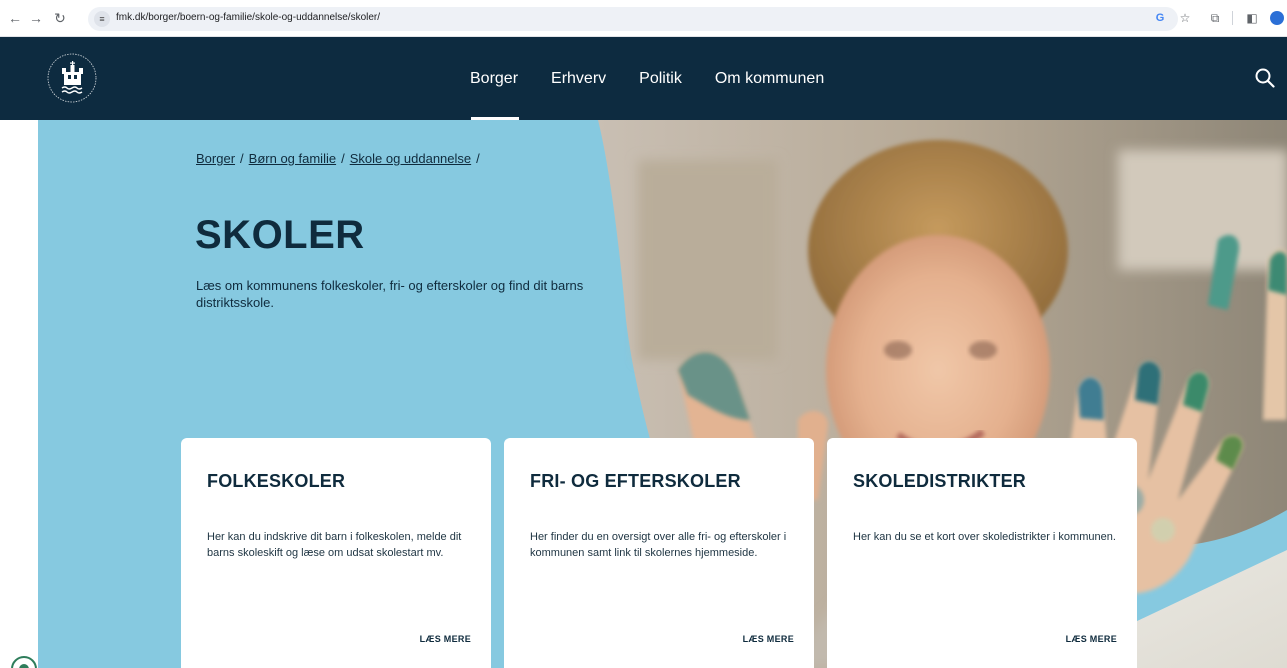 The image size is (1287, 668). Describe the element at coordinates (280, 235) in the screenshot. I see `page-title: SKOLER` at that location.